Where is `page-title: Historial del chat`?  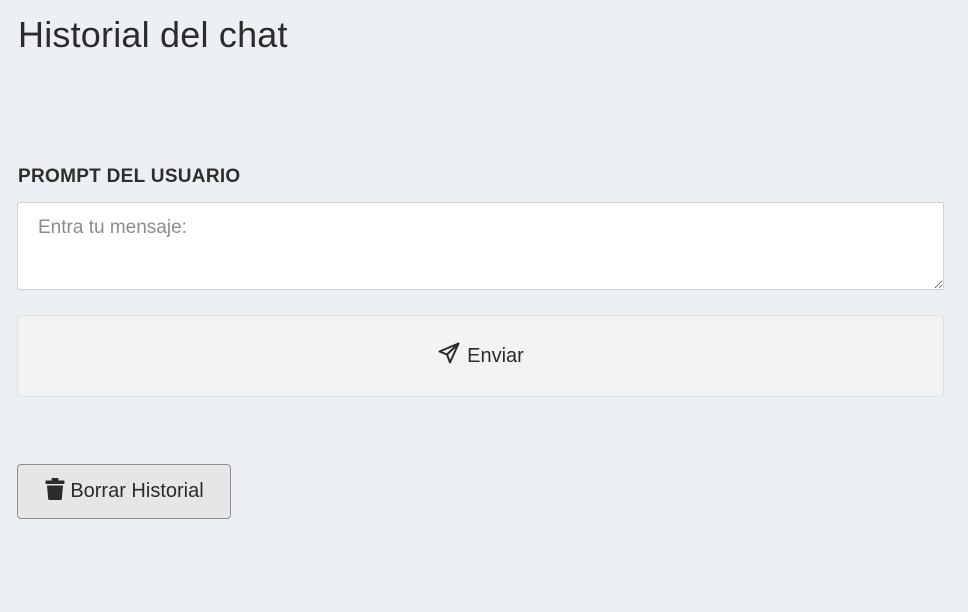
page-title: Historial del chat is located at coordinates (153, 34).